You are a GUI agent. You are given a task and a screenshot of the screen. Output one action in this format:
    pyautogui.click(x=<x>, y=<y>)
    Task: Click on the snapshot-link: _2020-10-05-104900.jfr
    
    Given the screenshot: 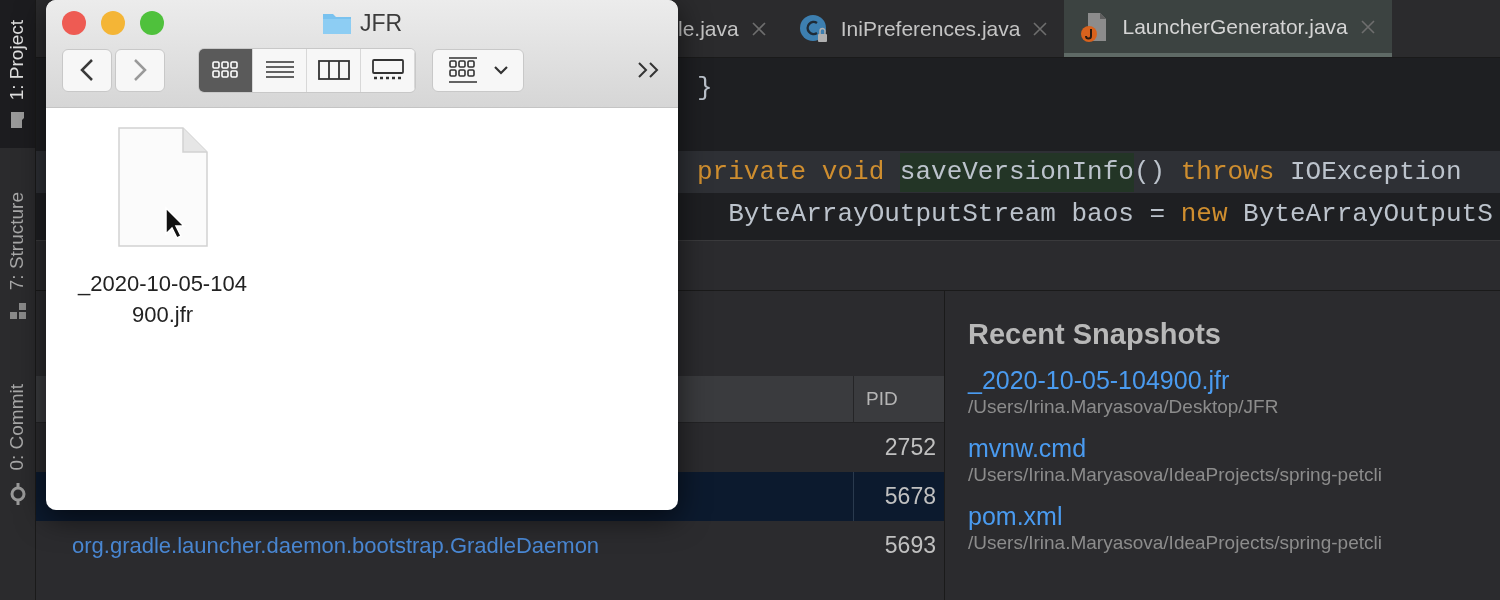 What is the action you would take?
    pyautogui.click(x=1099, y=379)
    